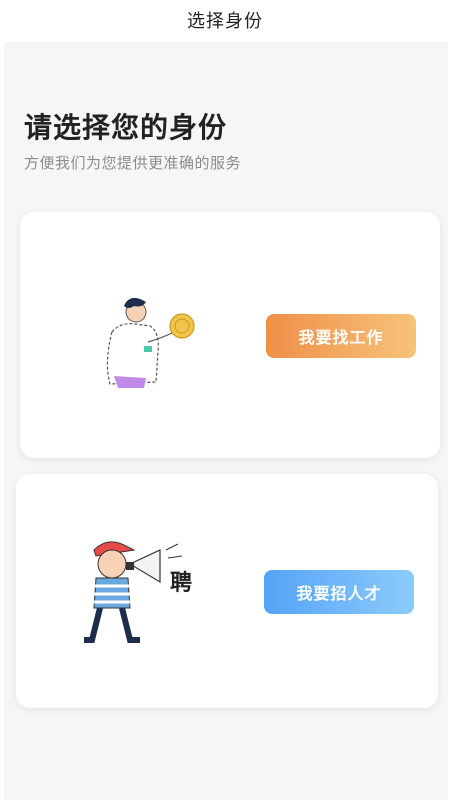  Describe the element at coordinates (181, 583) in the screenshot. I see `hire-character: 聘` at that location.